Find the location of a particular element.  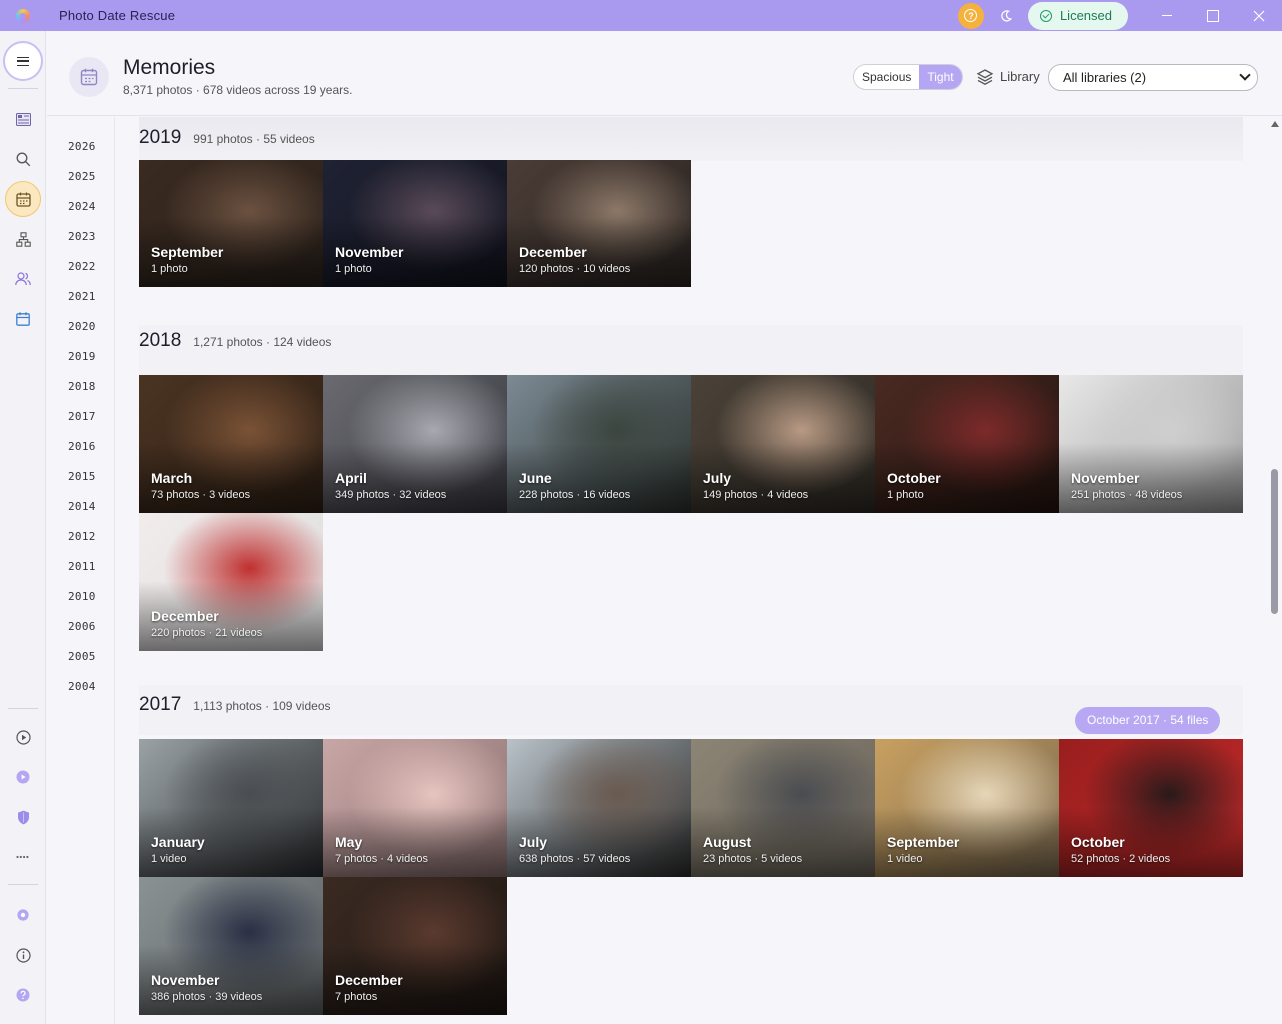

settings-nav is located at coordinates (23, 915).